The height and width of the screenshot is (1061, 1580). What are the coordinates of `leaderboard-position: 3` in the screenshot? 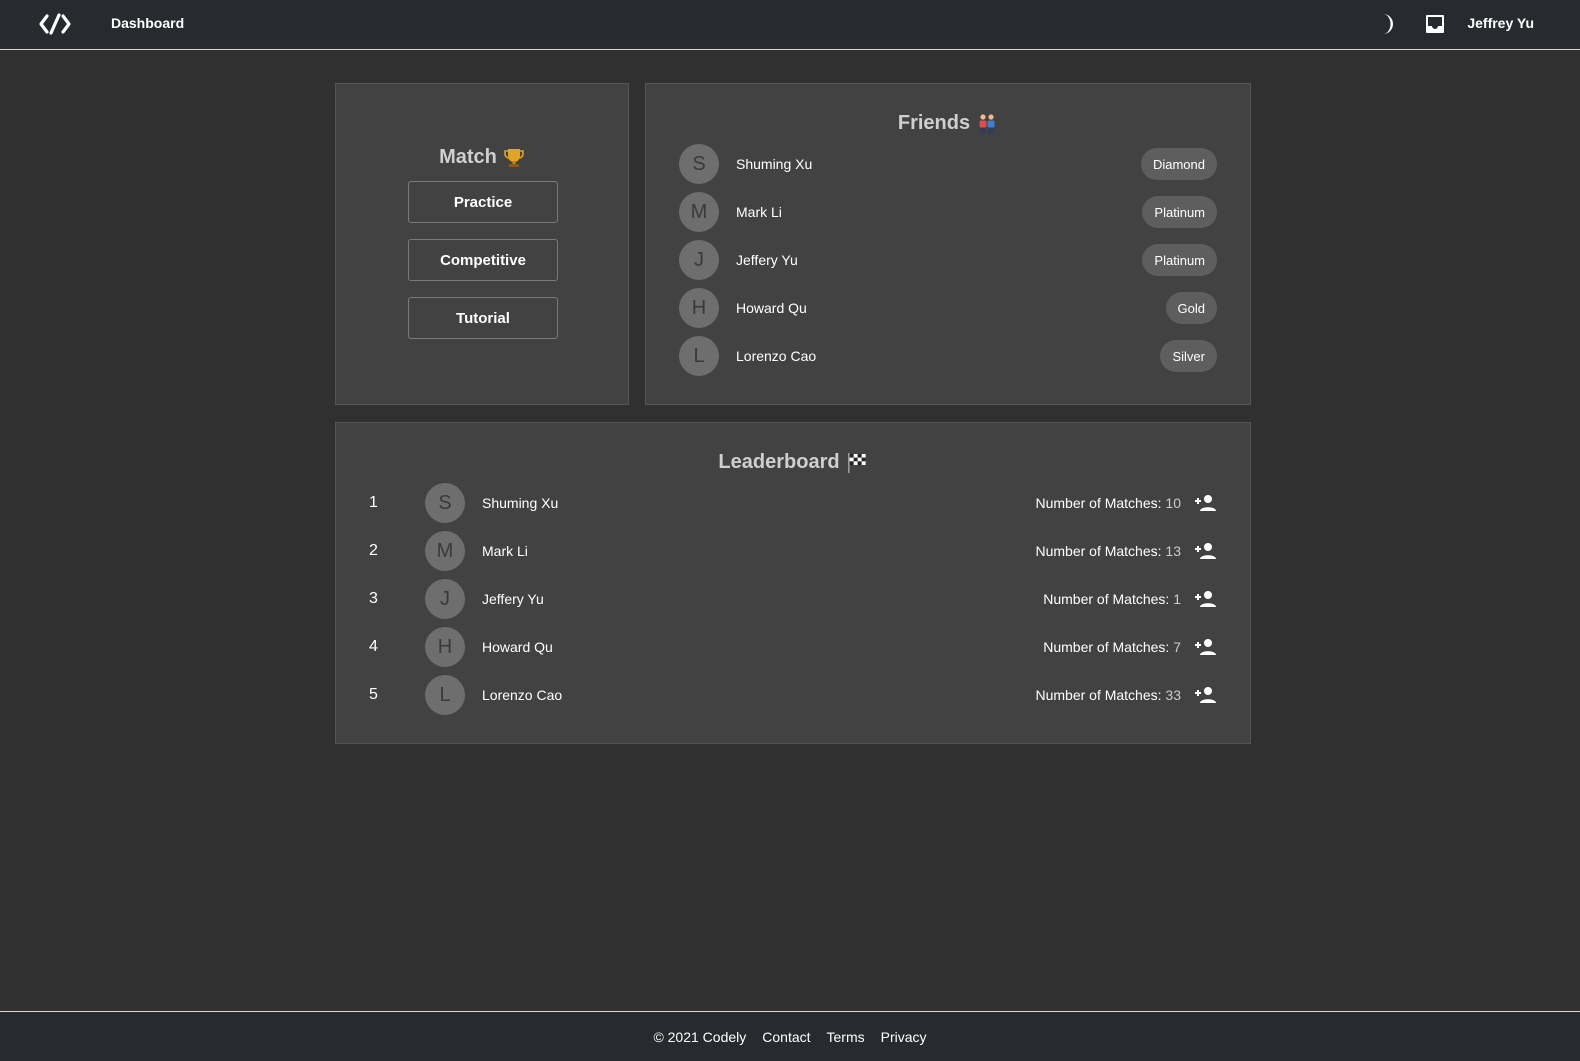 It's located at (373, 598).